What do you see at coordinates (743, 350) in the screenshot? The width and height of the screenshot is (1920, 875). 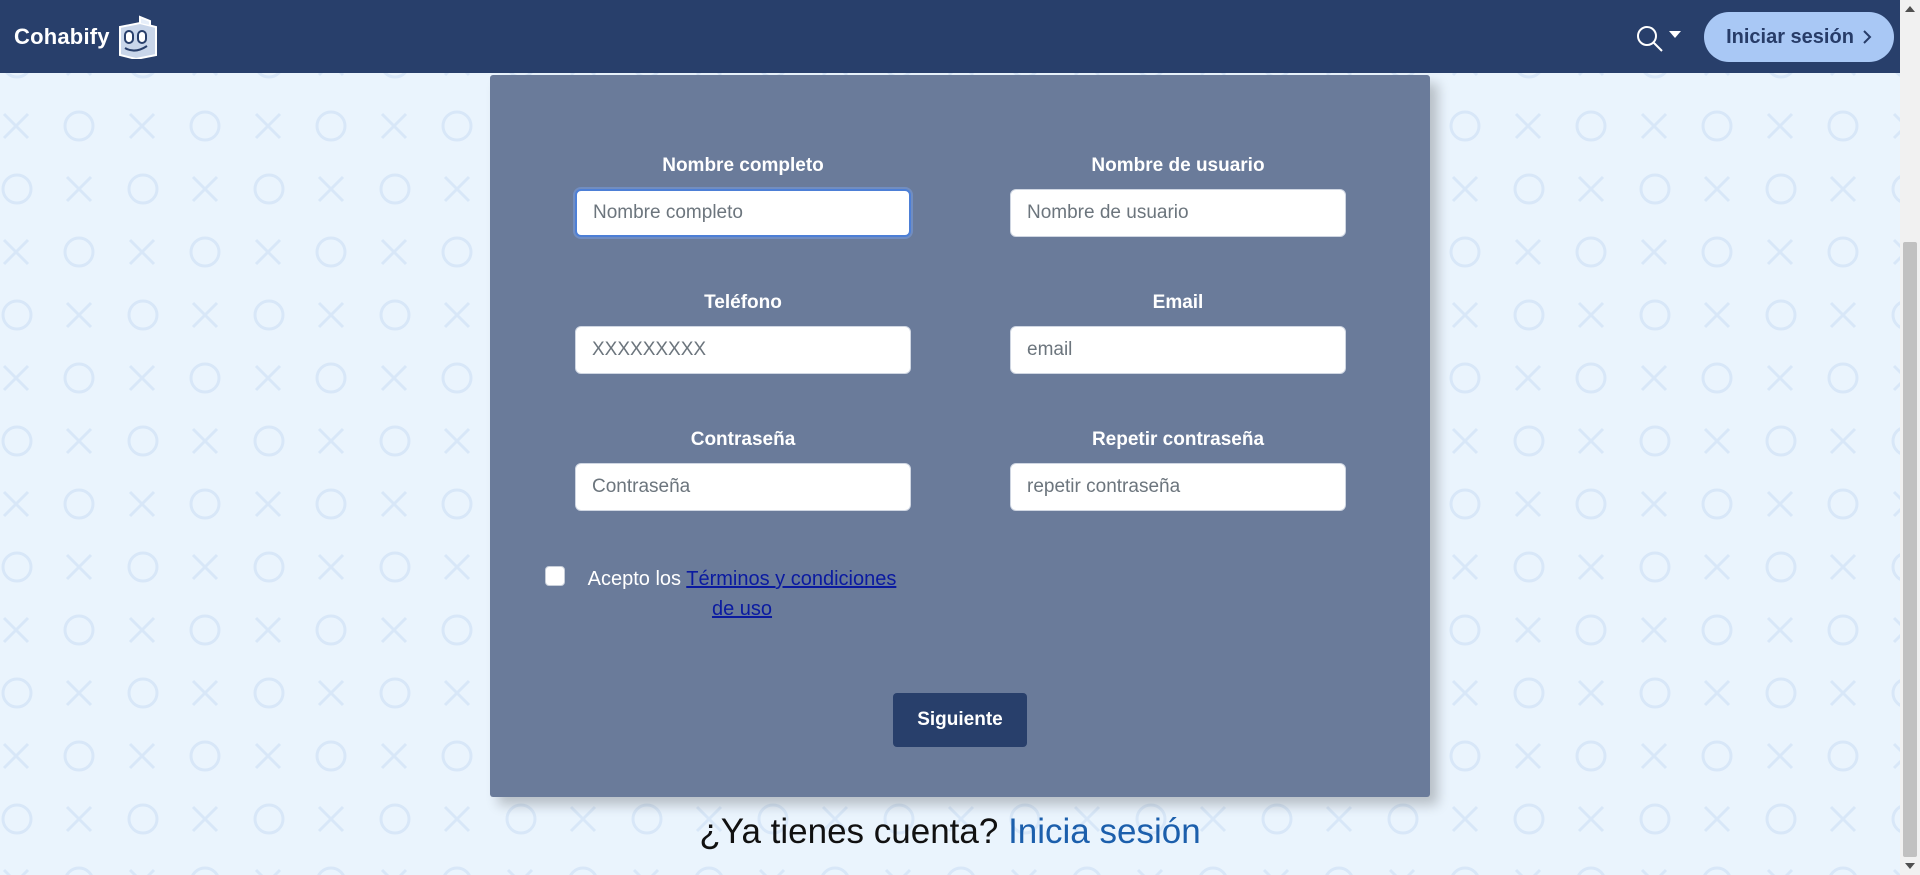 I see `phone-input` at bounding box center [743, 350].